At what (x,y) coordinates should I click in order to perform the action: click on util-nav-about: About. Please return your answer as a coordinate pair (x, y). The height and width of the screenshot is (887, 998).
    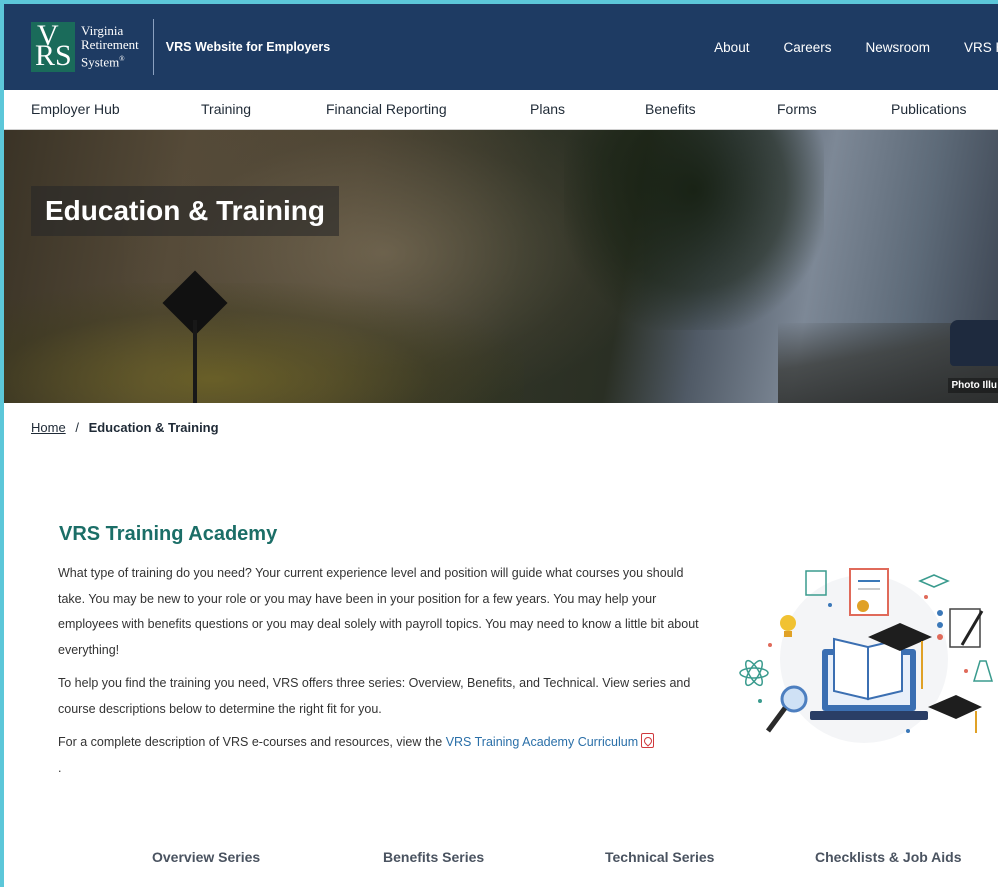
    Looking at the image, I should click on (731, 47).